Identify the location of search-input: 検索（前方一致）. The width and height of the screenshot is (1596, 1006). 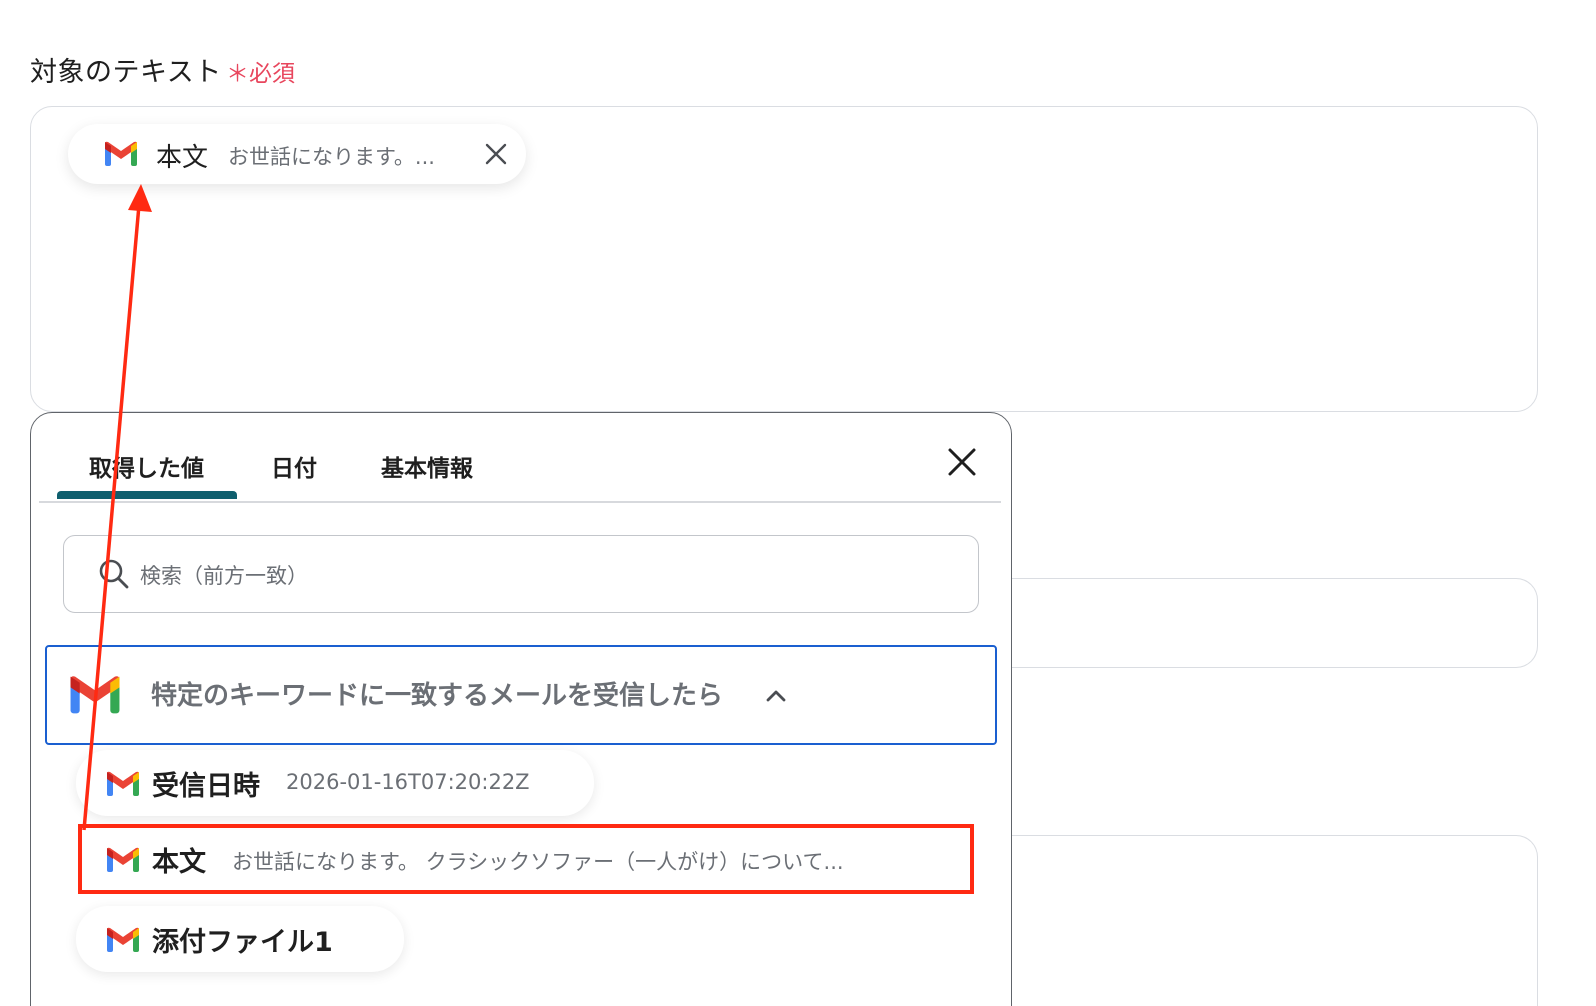
(521, 574).